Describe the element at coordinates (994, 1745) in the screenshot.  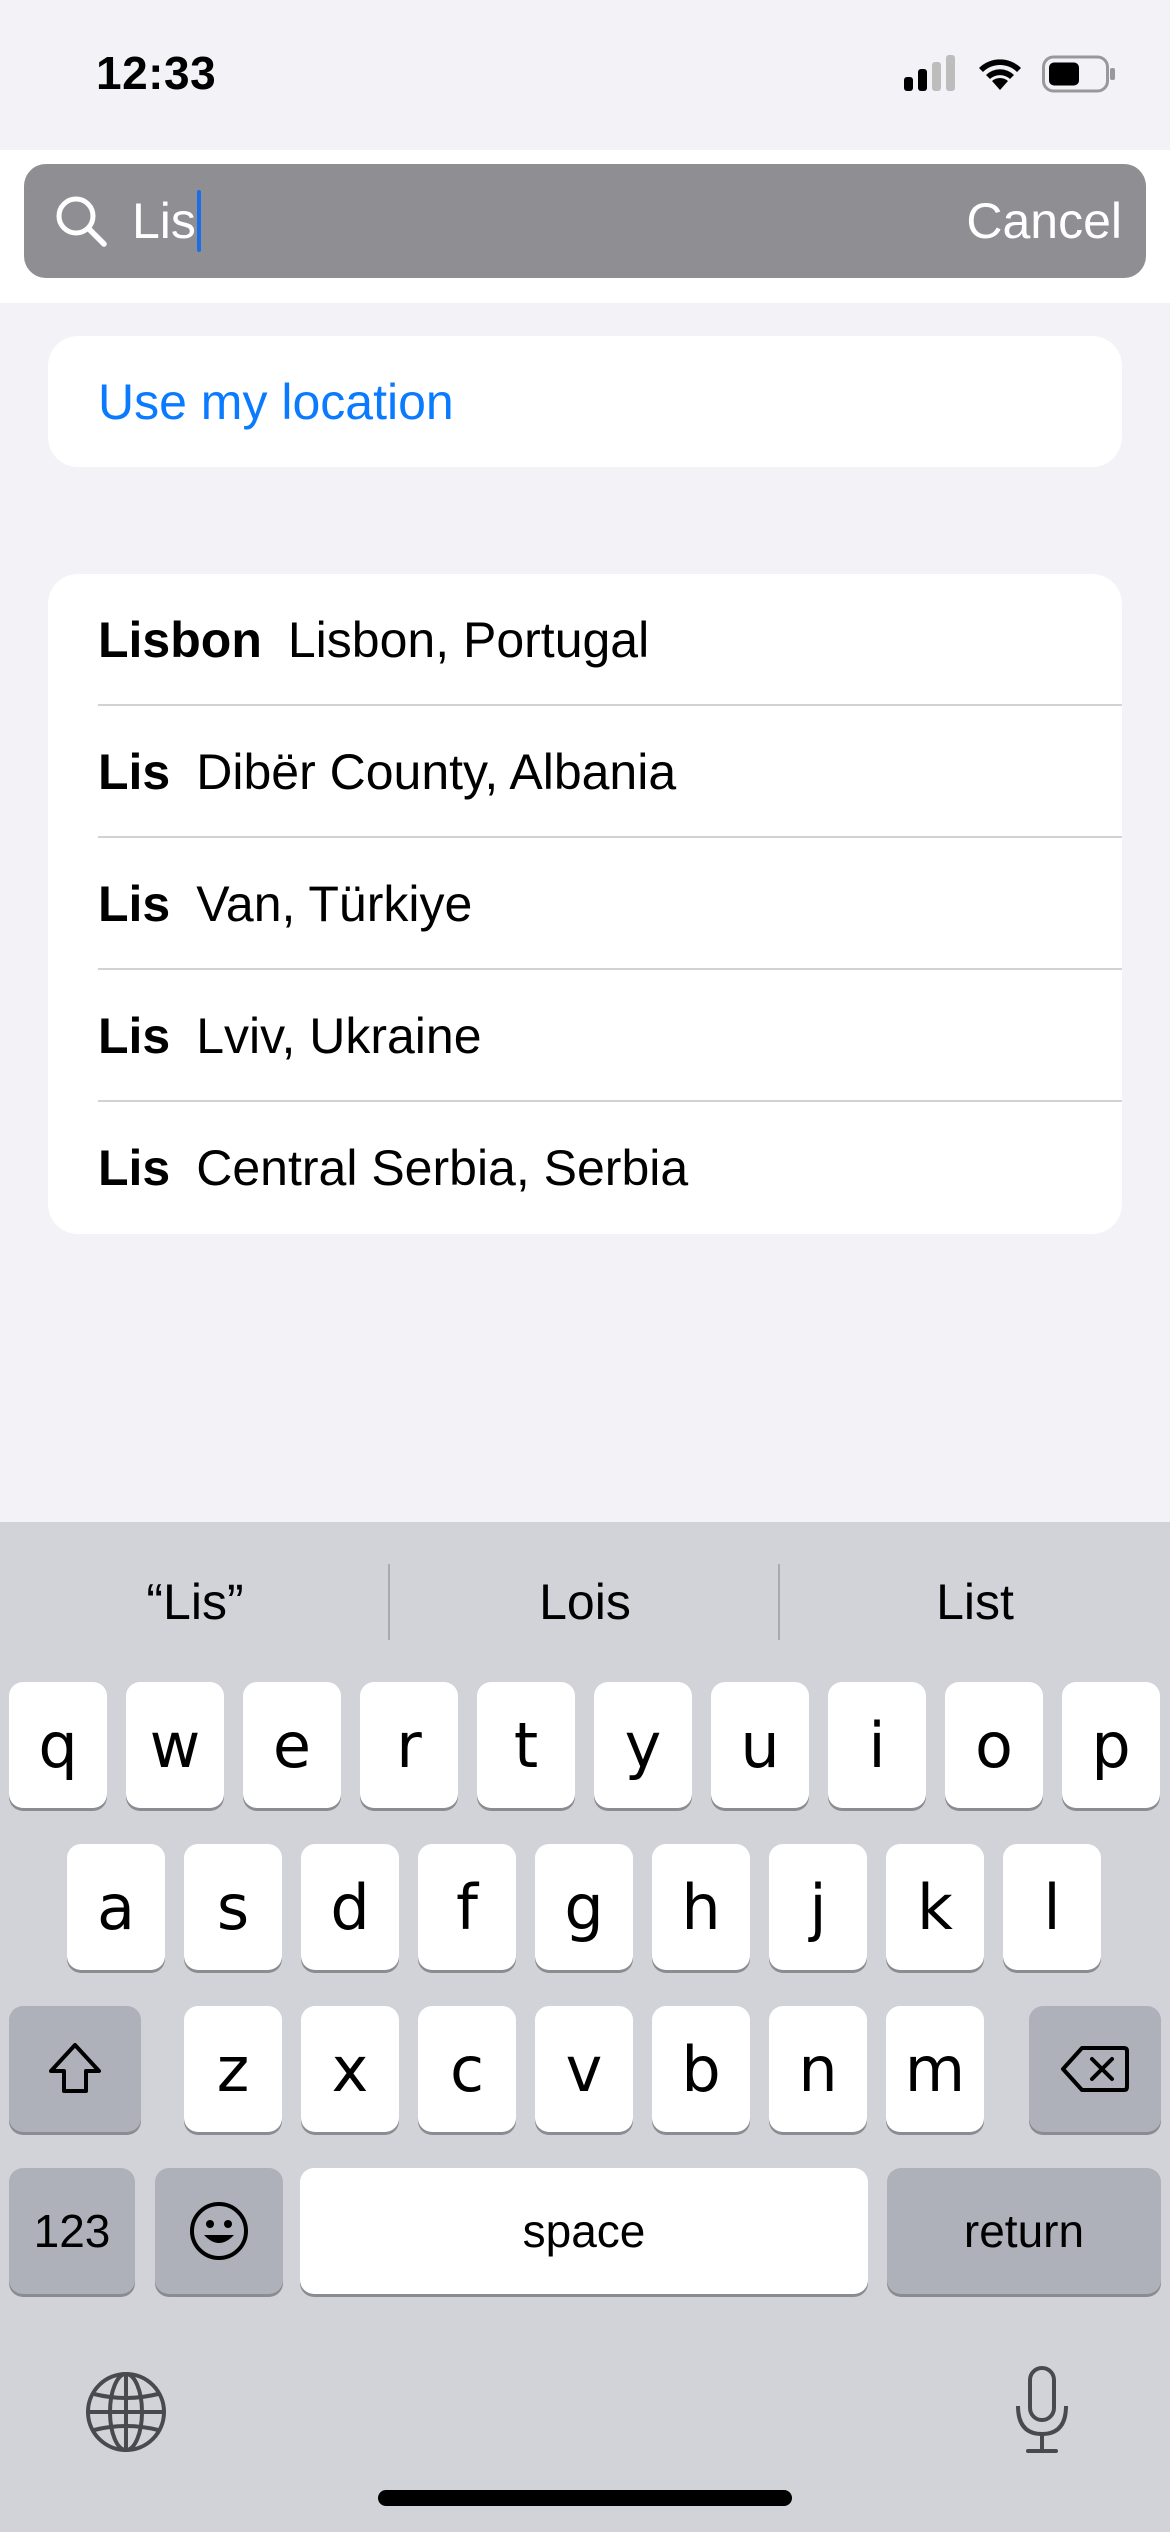
I see `key-o: o` at that location.